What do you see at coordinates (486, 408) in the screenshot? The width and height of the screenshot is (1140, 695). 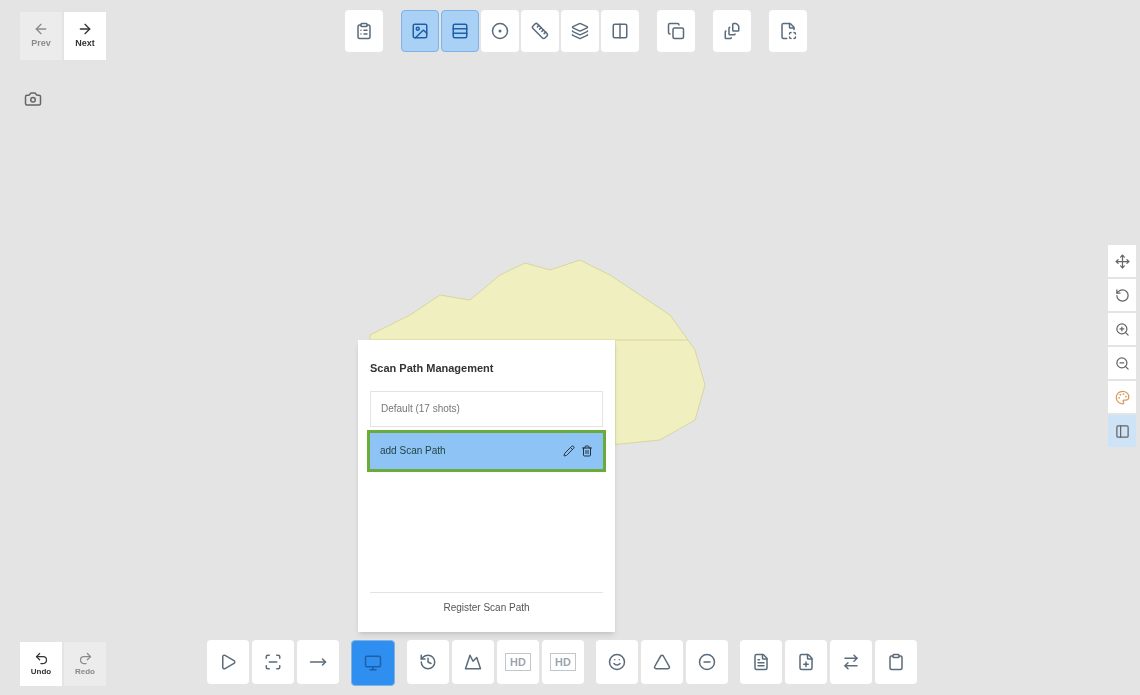 I see `scan-path-item: Default (17 shots)` at bounding box center [486, 408].